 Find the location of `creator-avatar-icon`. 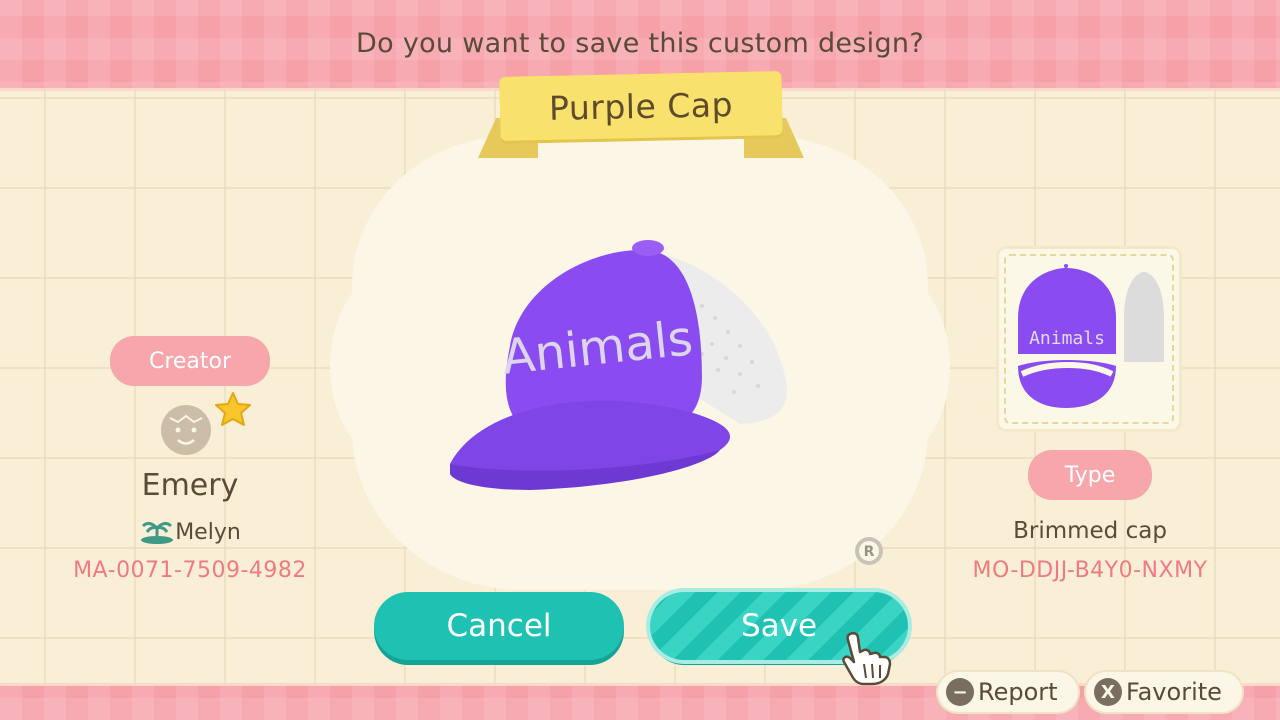

creator-avatar-icon is located at coordinates (186, 430).